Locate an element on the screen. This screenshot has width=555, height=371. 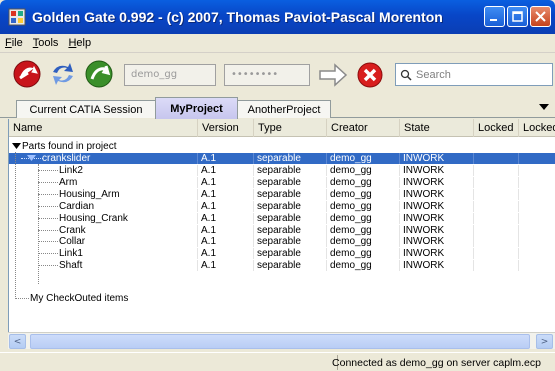
menu-tools: Tools is located at coordinates (46, 43).